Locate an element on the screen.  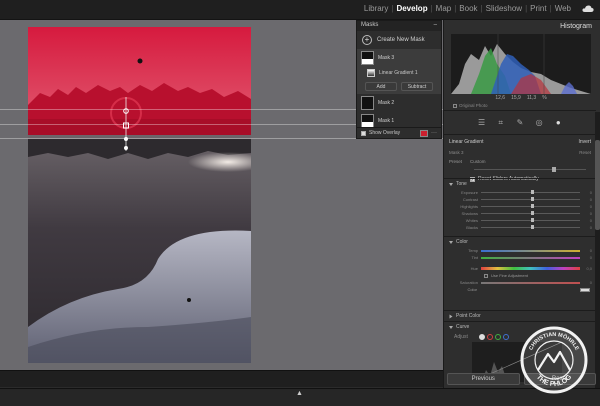
fine-adjustment-checkbox is located at coordinates (486, 275).